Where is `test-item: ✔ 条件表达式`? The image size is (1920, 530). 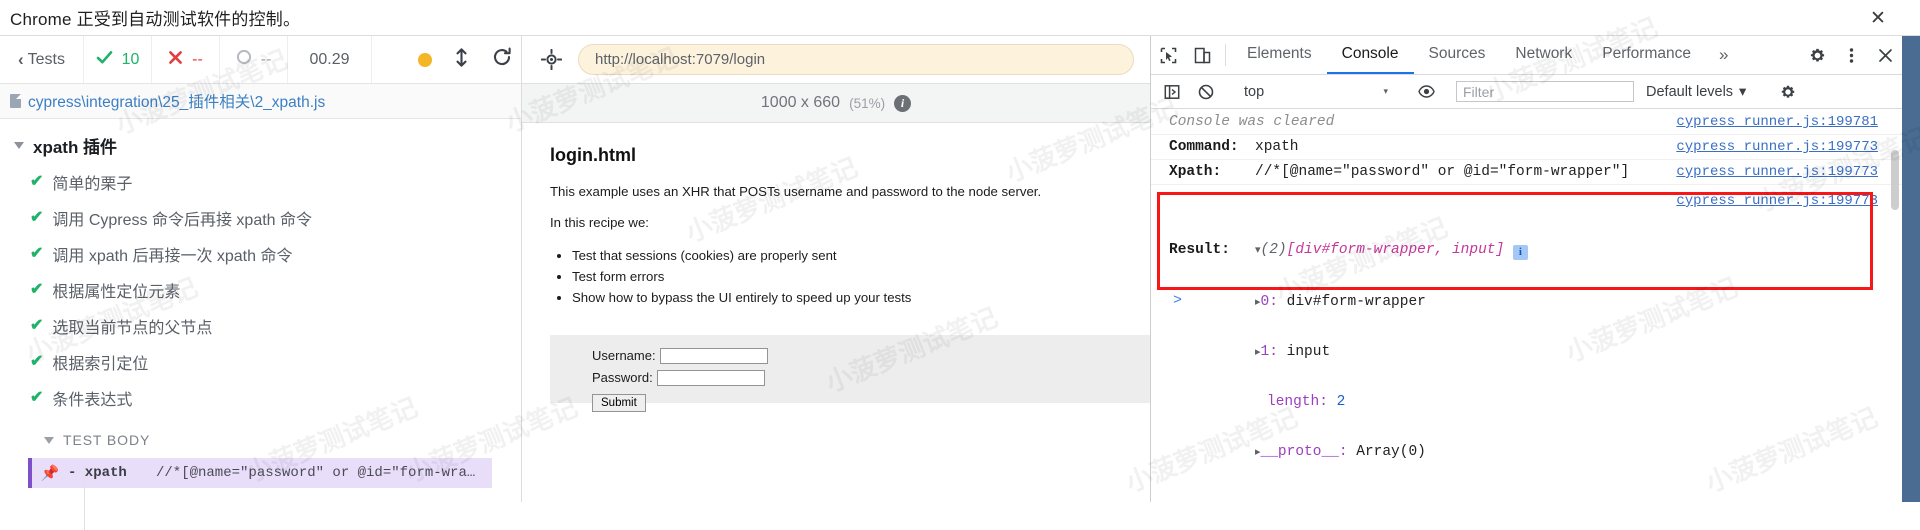
test-item: ✔ 条件表达式 is located at coordinates (267, 392).